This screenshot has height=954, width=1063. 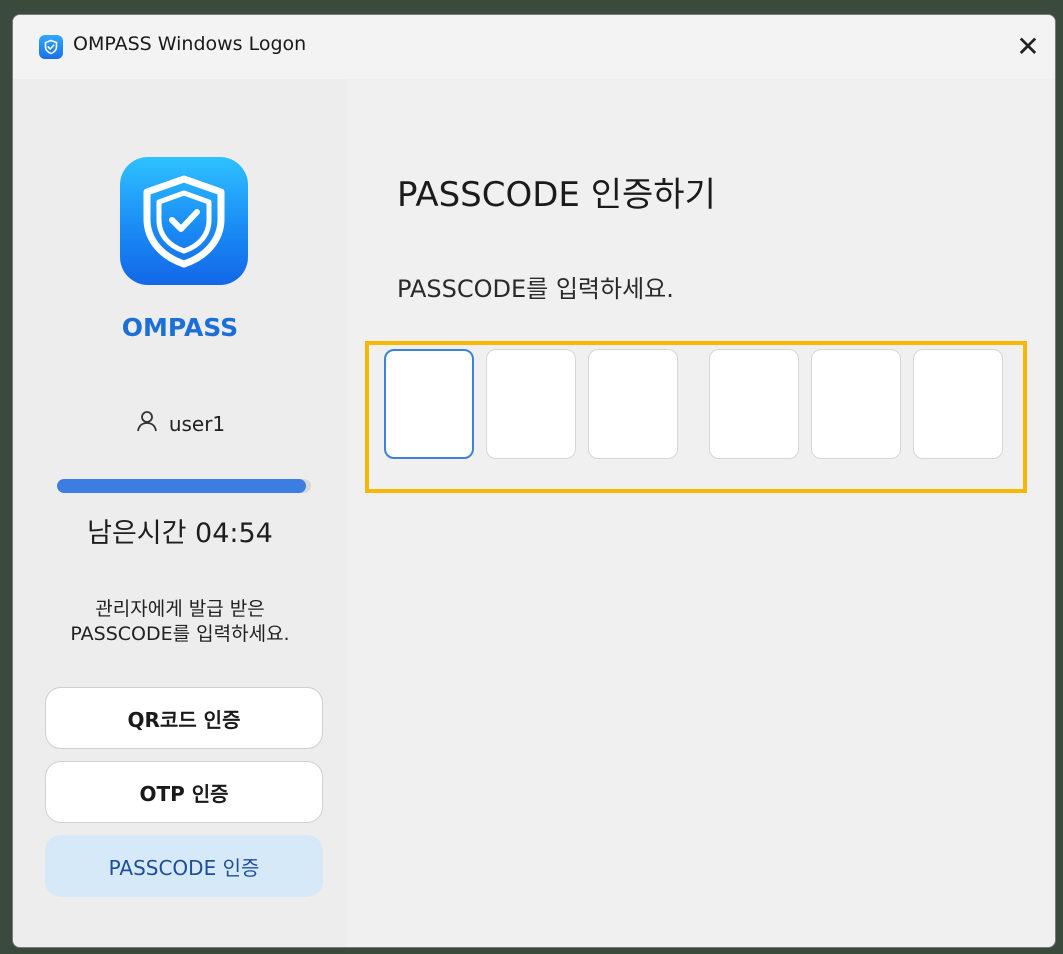 I want to click on instruction-text: 관리자에게 발급 받은 PASSCODE를 입력하세요., so click(x=180, y=622).